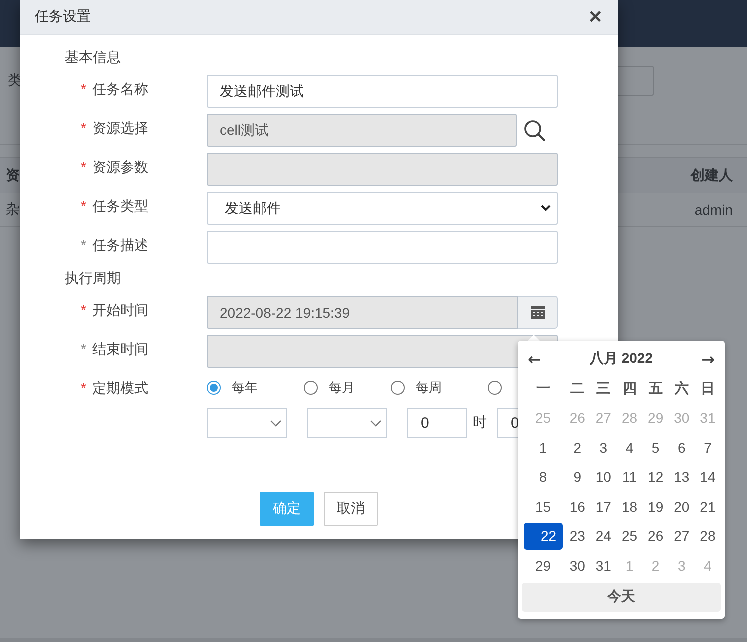 This screenshot has height=642, width=747. What do you see at coordinates (603, 477) in the screenshot?
I see `calendar-day: 10` at bounding box center [603, 477].